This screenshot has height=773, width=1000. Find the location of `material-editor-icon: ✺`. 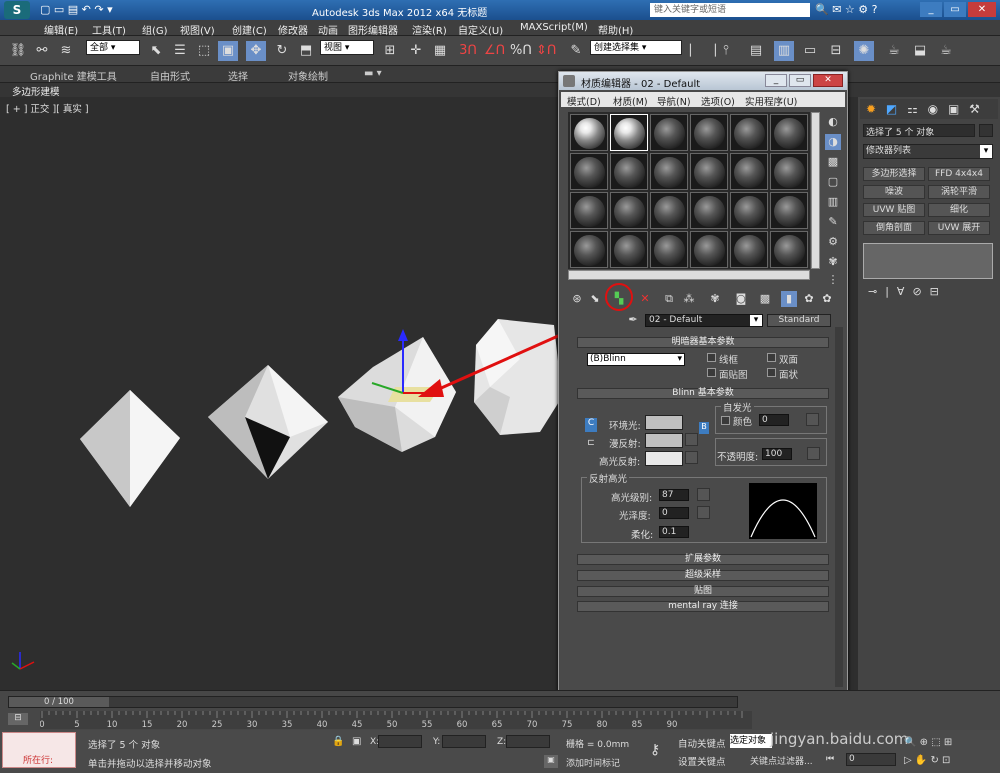

material-editor-icon: ✺ is located at coordinates (864, 51).